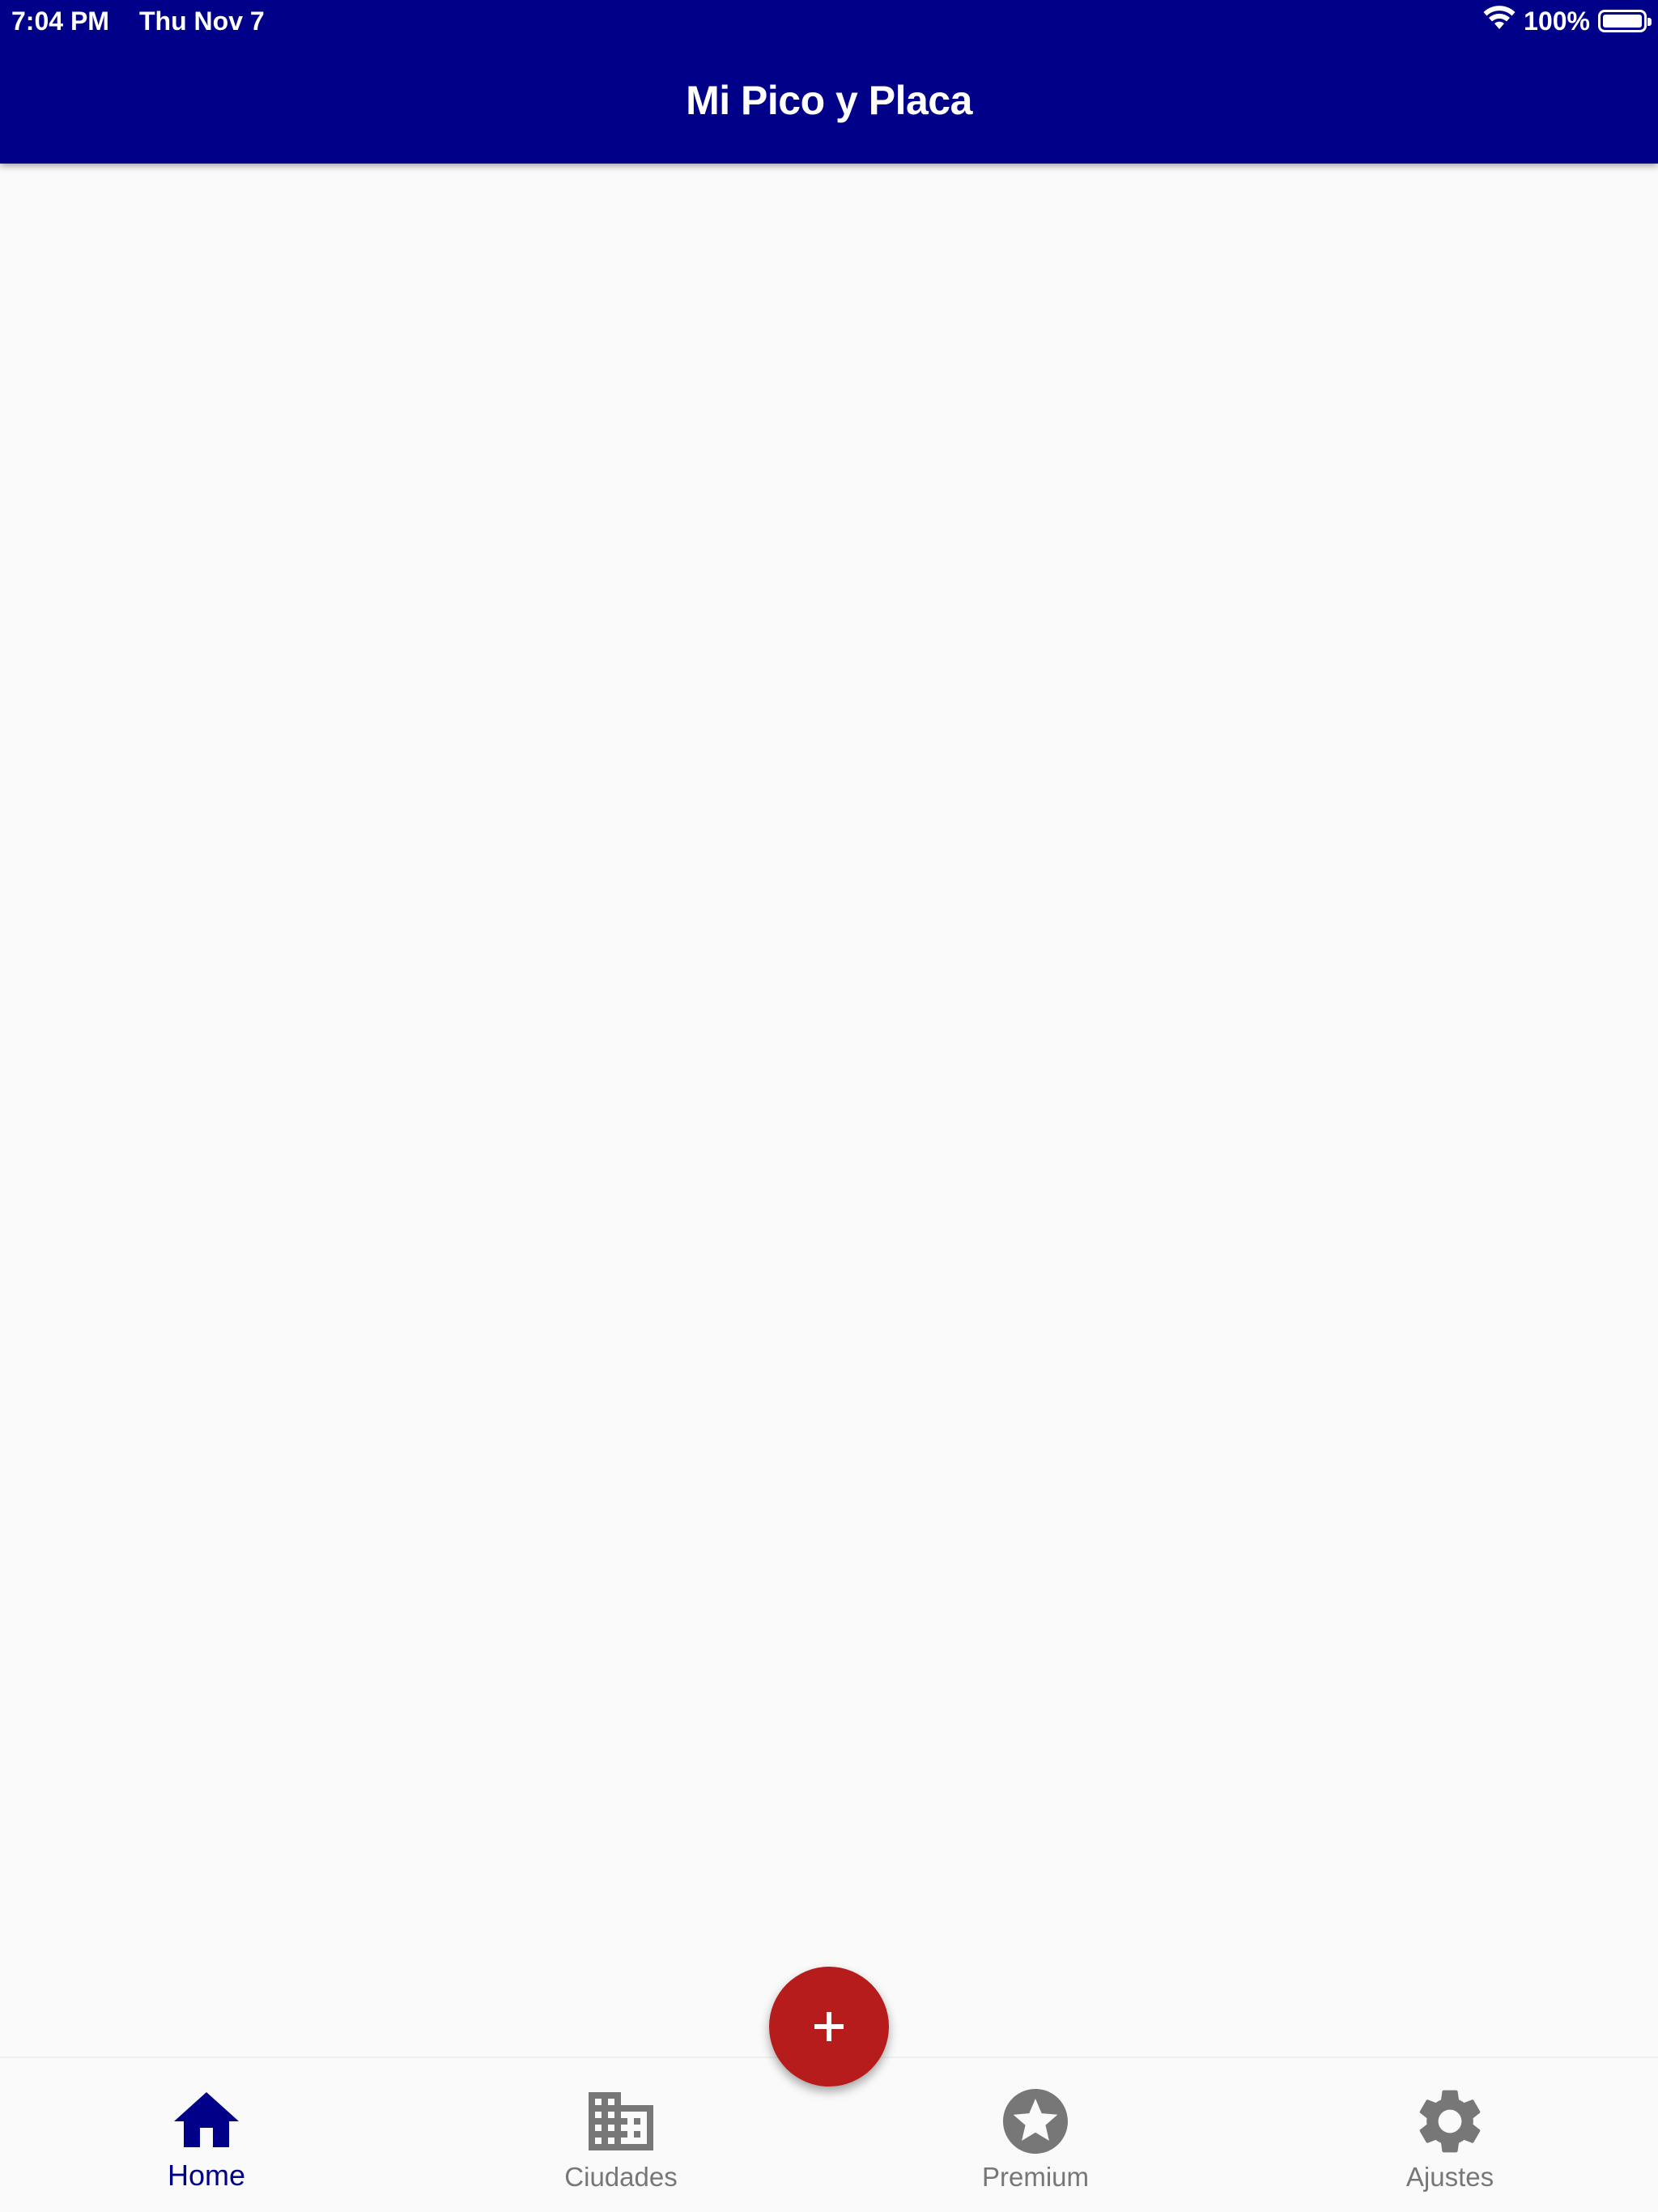 The width and height of the screenshot is (1658, 2212). I want to click on nav-label-premium: Premium, so click(1035, 2177).